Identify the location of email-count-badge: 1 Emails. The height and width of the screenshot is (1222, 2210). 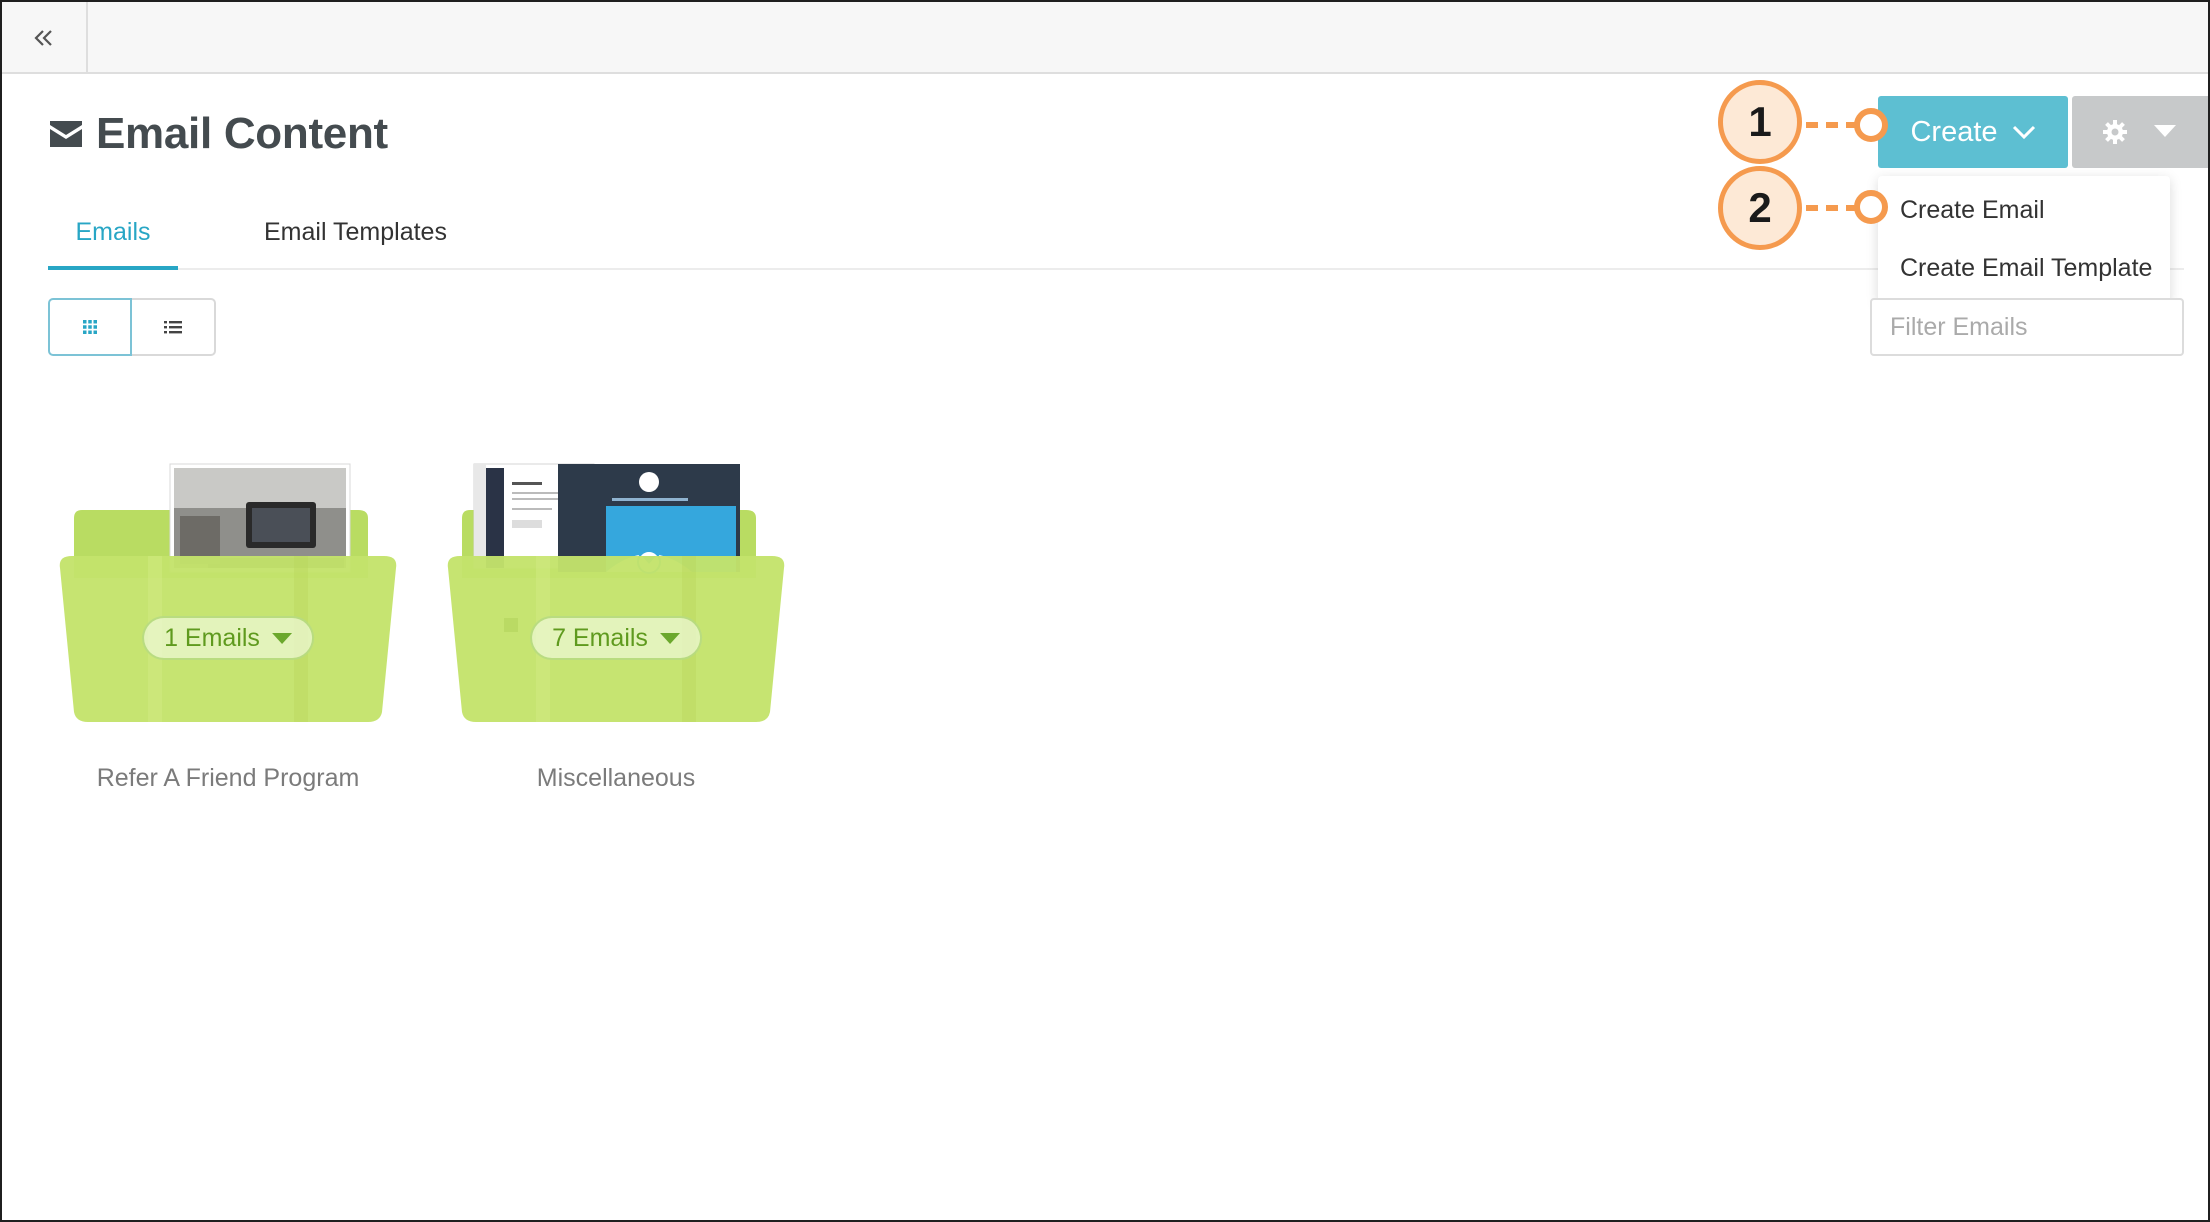
(228, 638).